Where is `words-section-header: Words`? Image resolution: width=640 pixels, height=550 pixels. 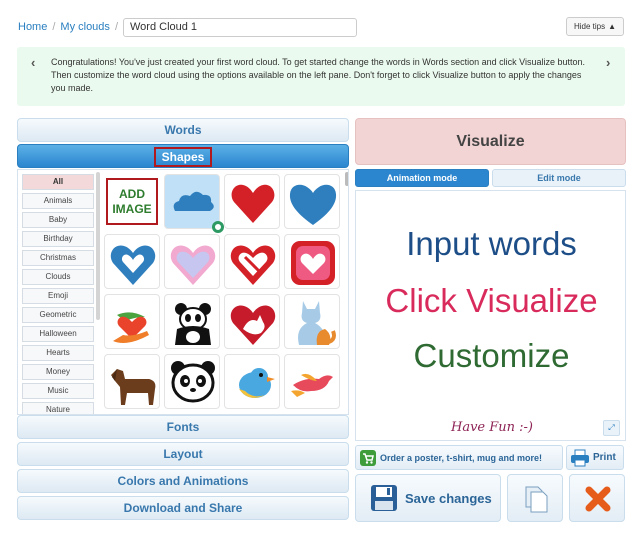 words-section-header: Words is located at coordinates (183, 130).